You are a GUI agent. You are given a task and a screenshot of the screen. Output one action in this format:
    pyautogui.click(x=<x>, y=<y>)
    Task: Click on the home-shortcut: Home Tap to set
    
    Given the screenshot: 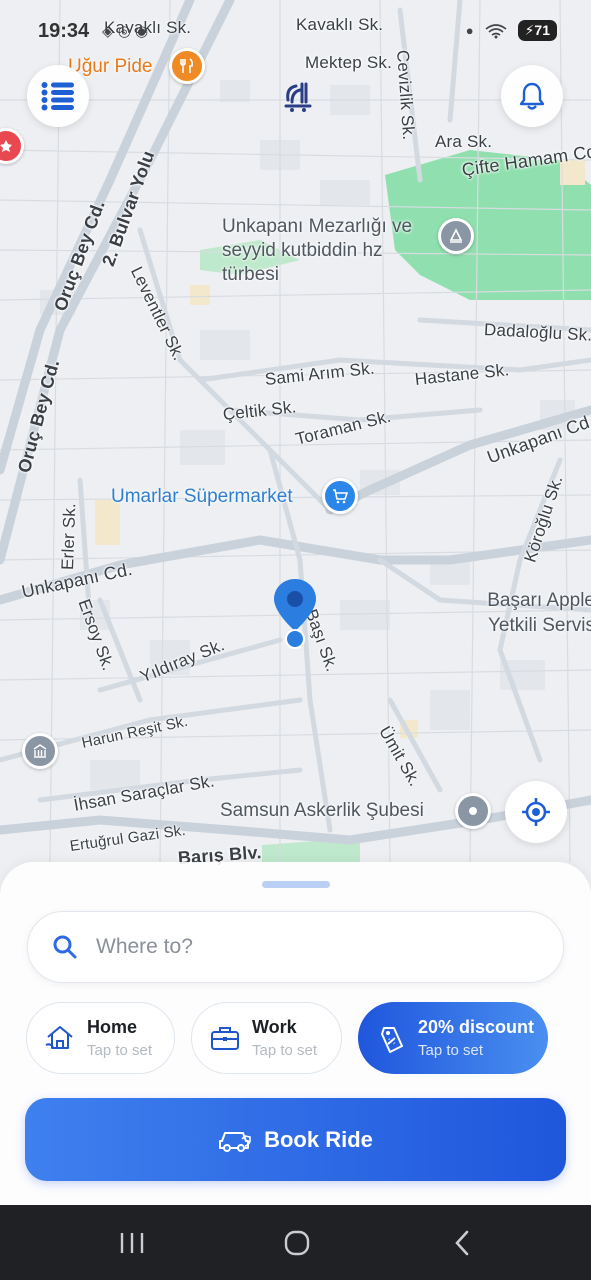 What is the action you would take?
    pyautogui.click(x=100, y=1038)
    